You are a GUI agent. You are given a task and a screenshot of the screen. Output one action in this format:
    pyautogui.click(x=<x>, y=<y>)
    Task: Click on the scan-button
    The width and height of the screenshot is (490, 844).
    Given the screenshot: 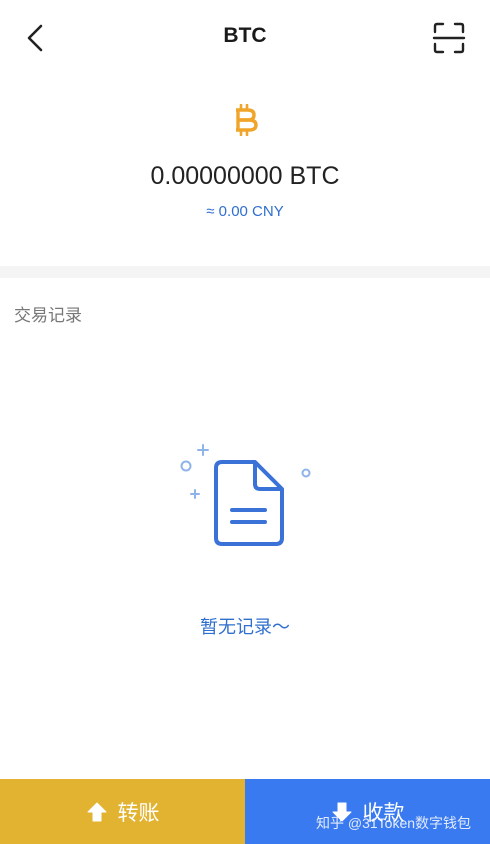 What is the action you would take?
    pyautogui.click(x=449, y=38)
    